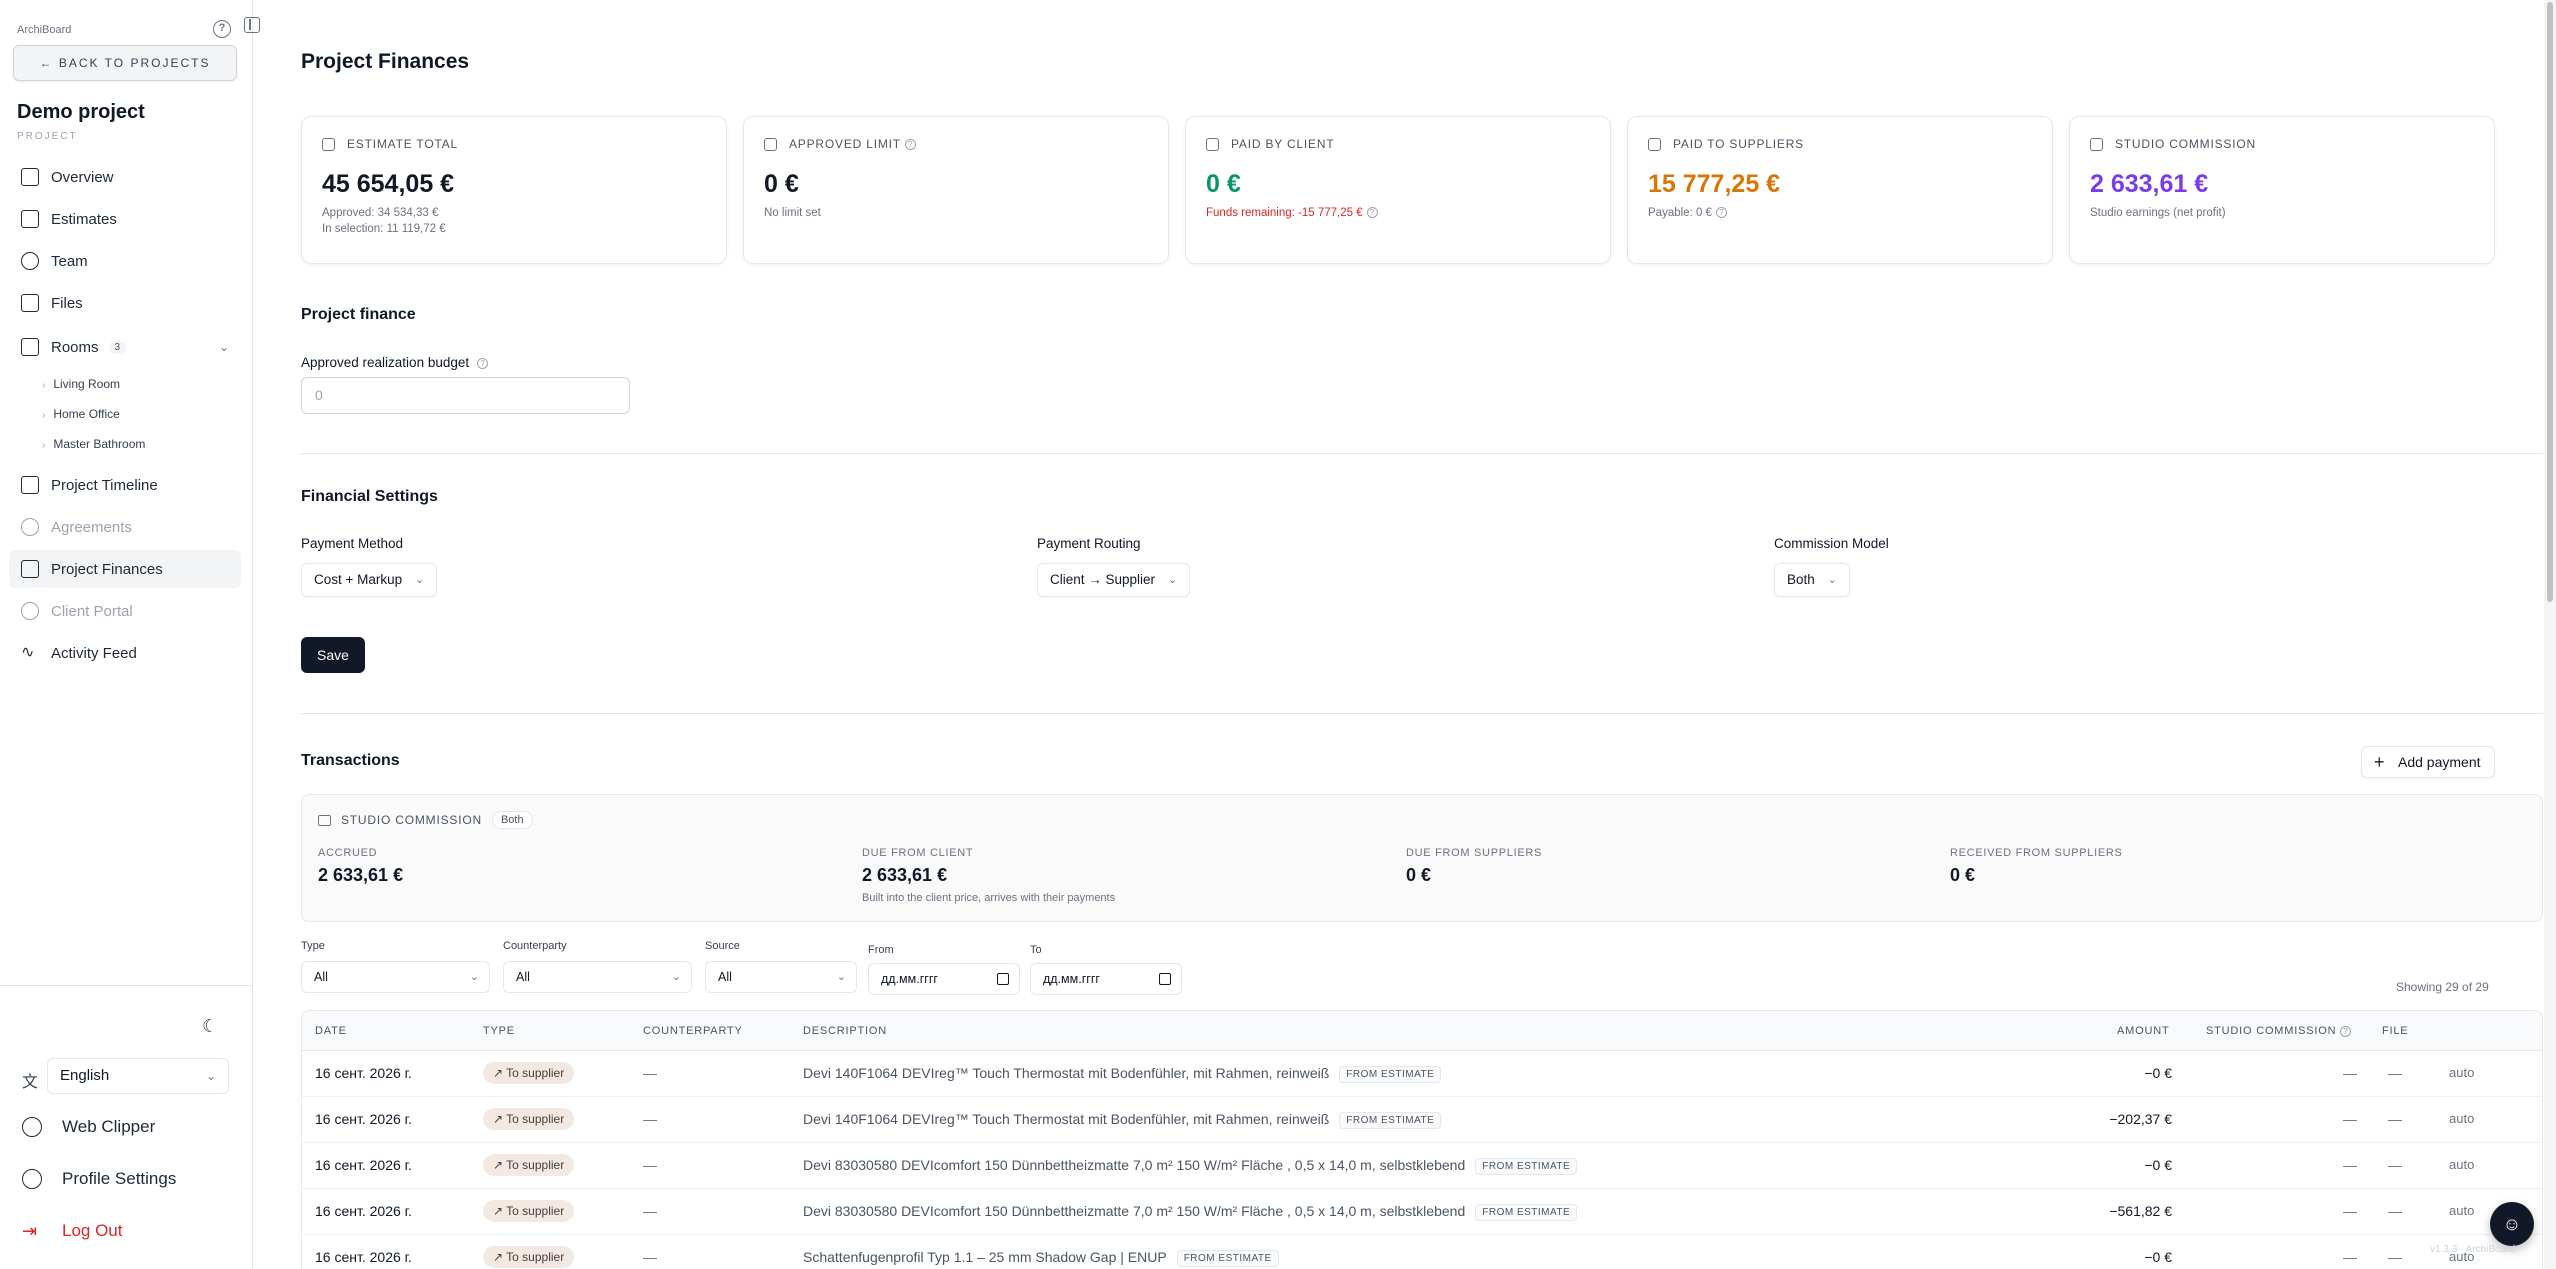 The width and height of the screenshot is (2556, 1269). What do you see at coordinates (845, 1031) in the screenshot?
I see `column-description: DESCRIPTION` at bounding box center [845, 1031].